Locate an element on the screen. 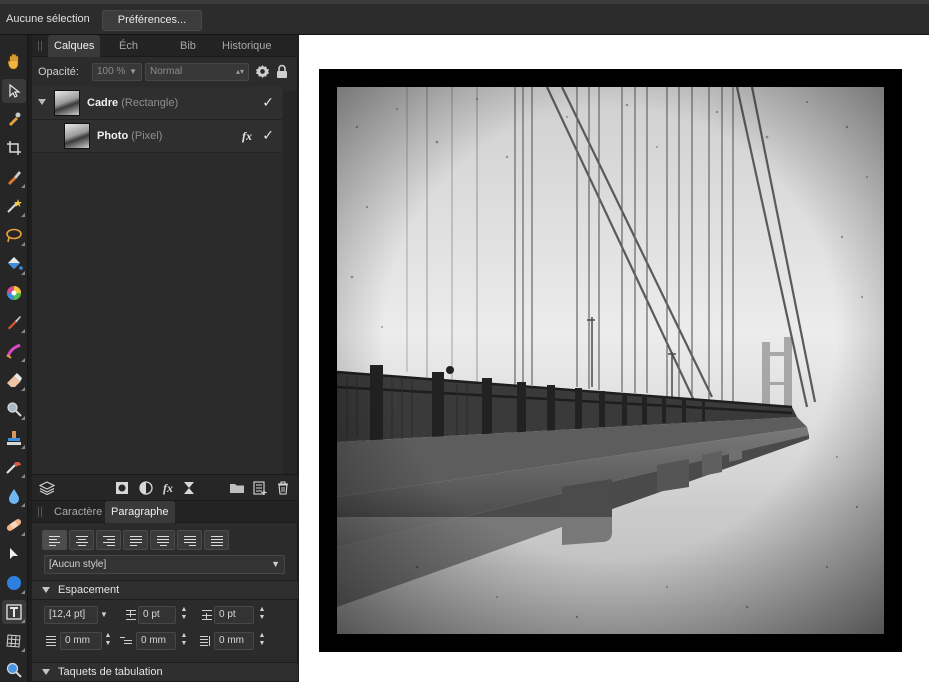  layers-stack-icon is located at coordinates (47, 488).